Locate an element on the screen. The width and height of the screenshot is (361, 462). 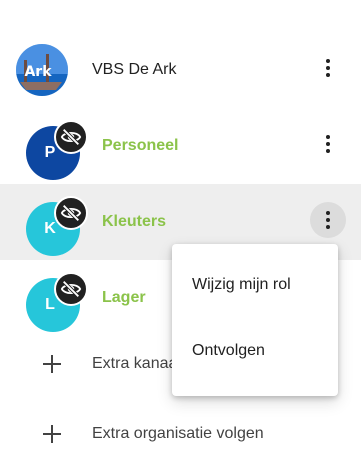
menu-item-unfollow: Ontvolgen is located at coordinates (255, 351).